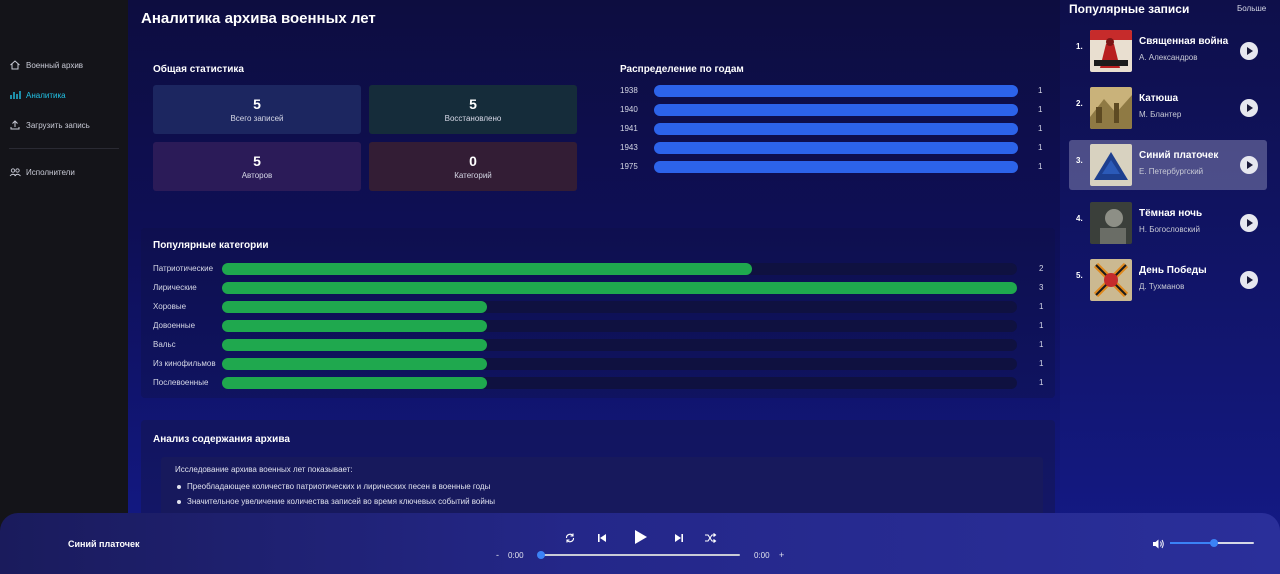 Image resolution: width=1280 pixels, height=574 pixels. Describe the element at coordinates (257, 109) in the screenshot. I see `stat-card-total: 5 Всего записей` at that location.